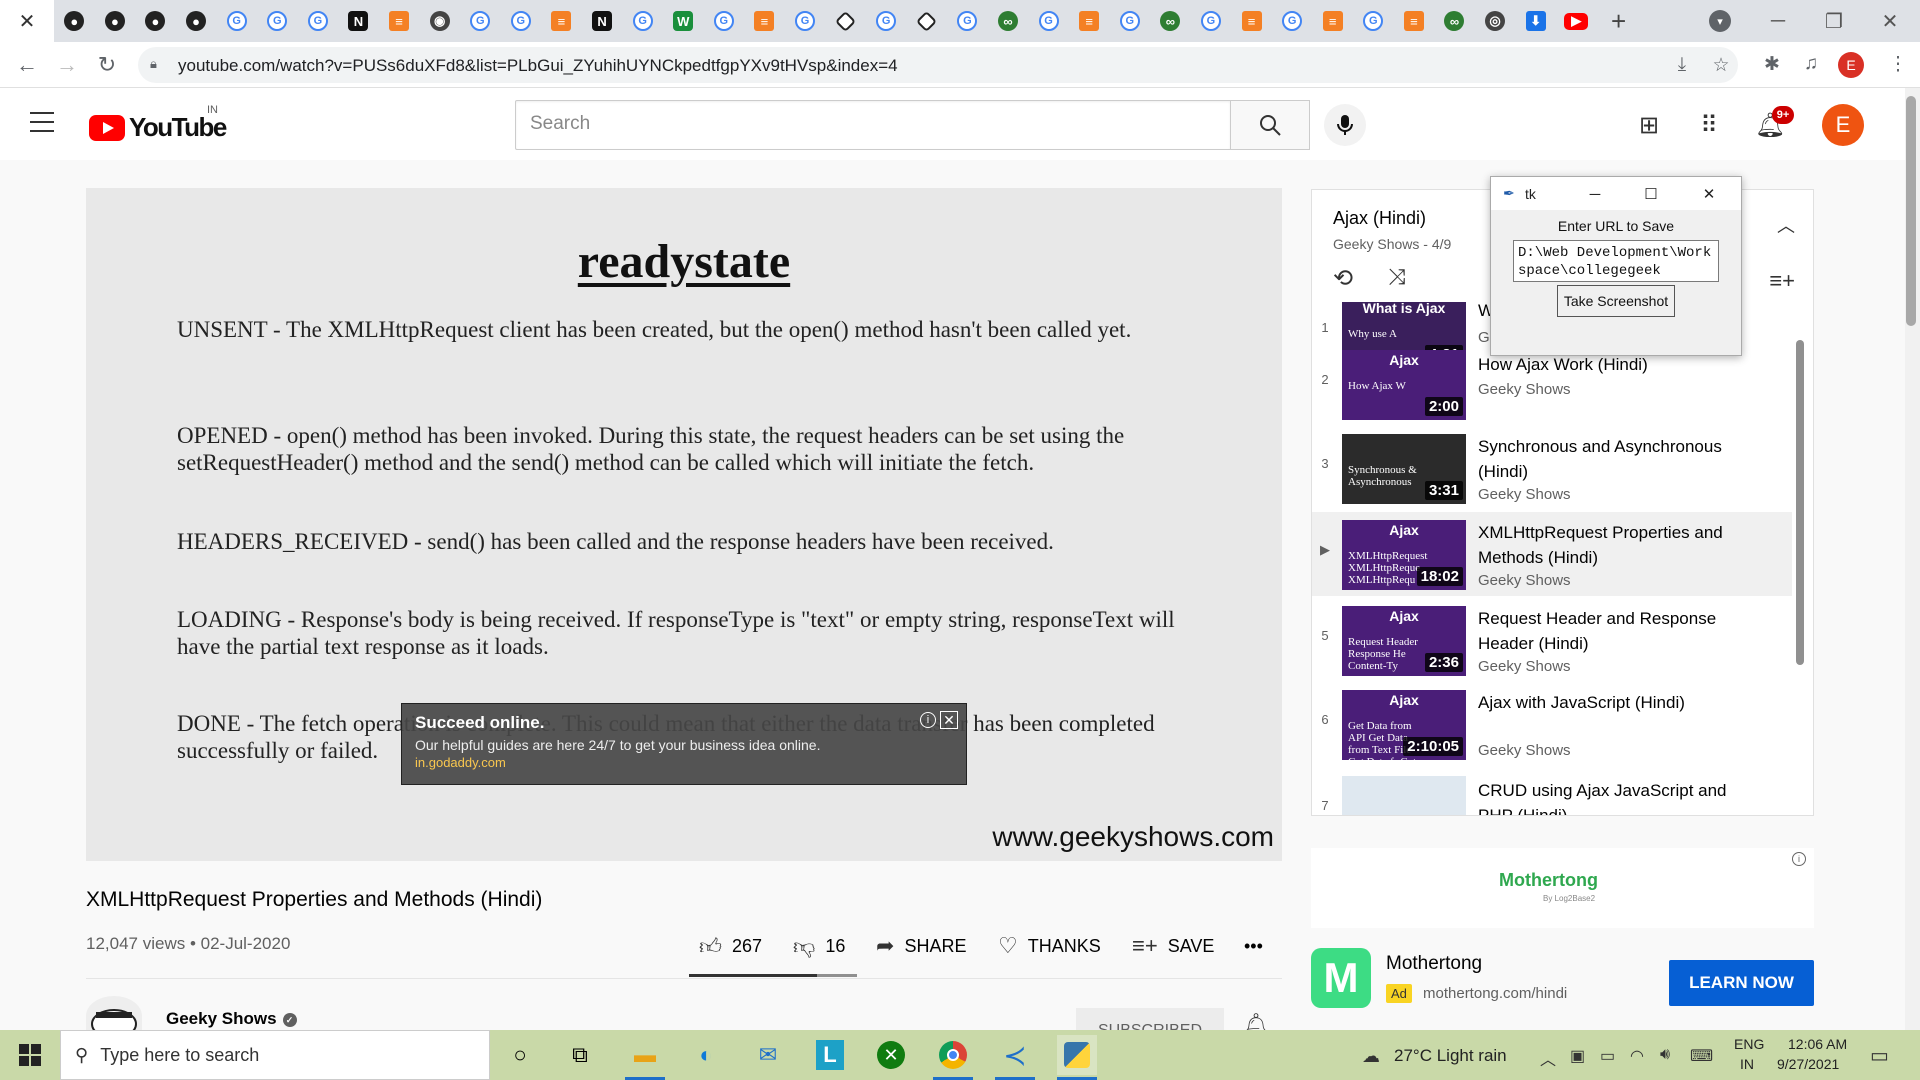 The image size is (1920, 1080). I want to click on minimize-button: ─, so click(1778, 21).